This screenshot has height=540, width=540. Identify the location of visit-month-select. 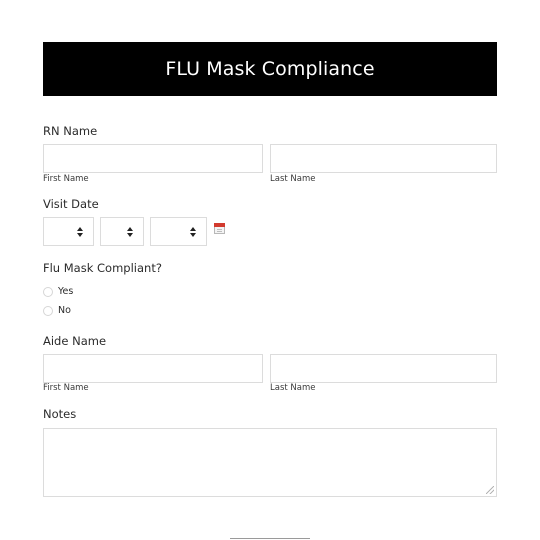
(68, 231).